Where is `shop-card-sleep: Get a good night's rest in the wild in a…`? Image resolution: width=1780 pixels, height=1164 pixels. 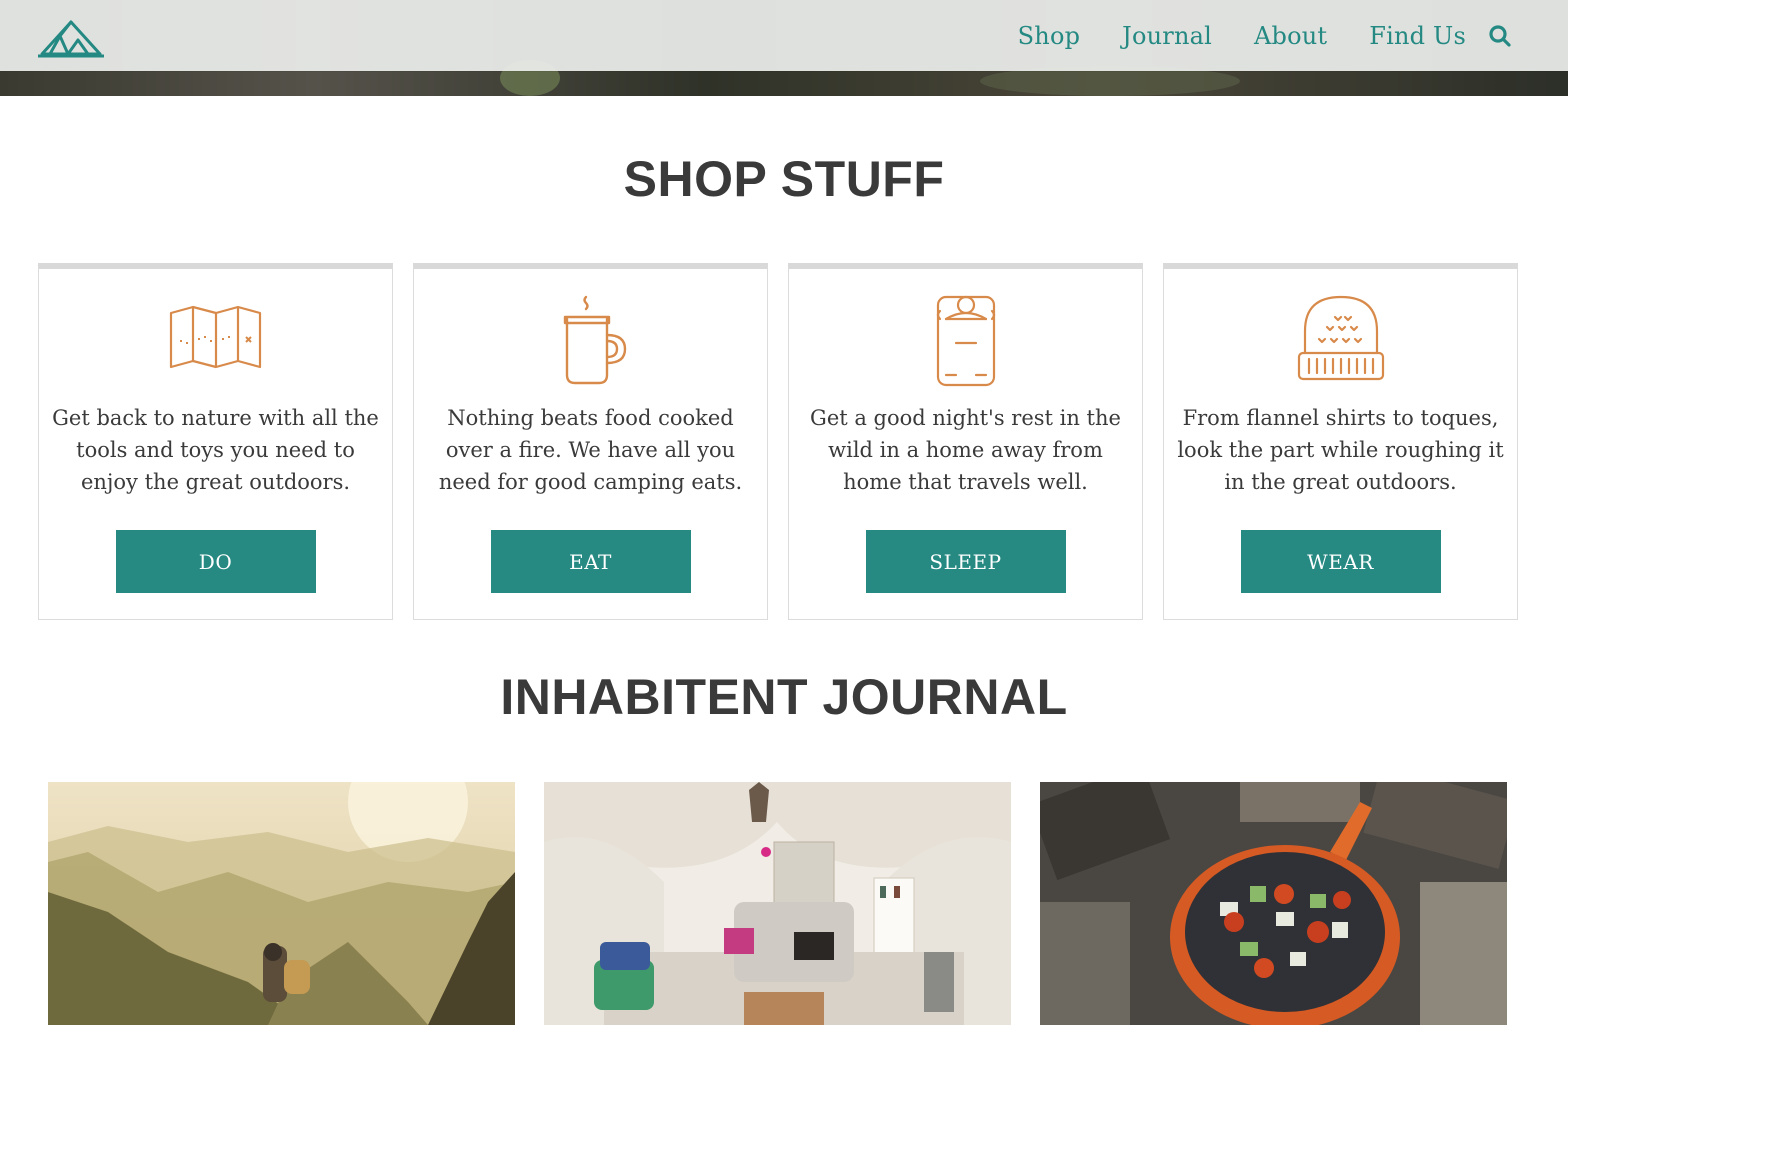
shop-card-sleep: Get a good night's rest in the wild in a… is located at coordinates (965, 441).